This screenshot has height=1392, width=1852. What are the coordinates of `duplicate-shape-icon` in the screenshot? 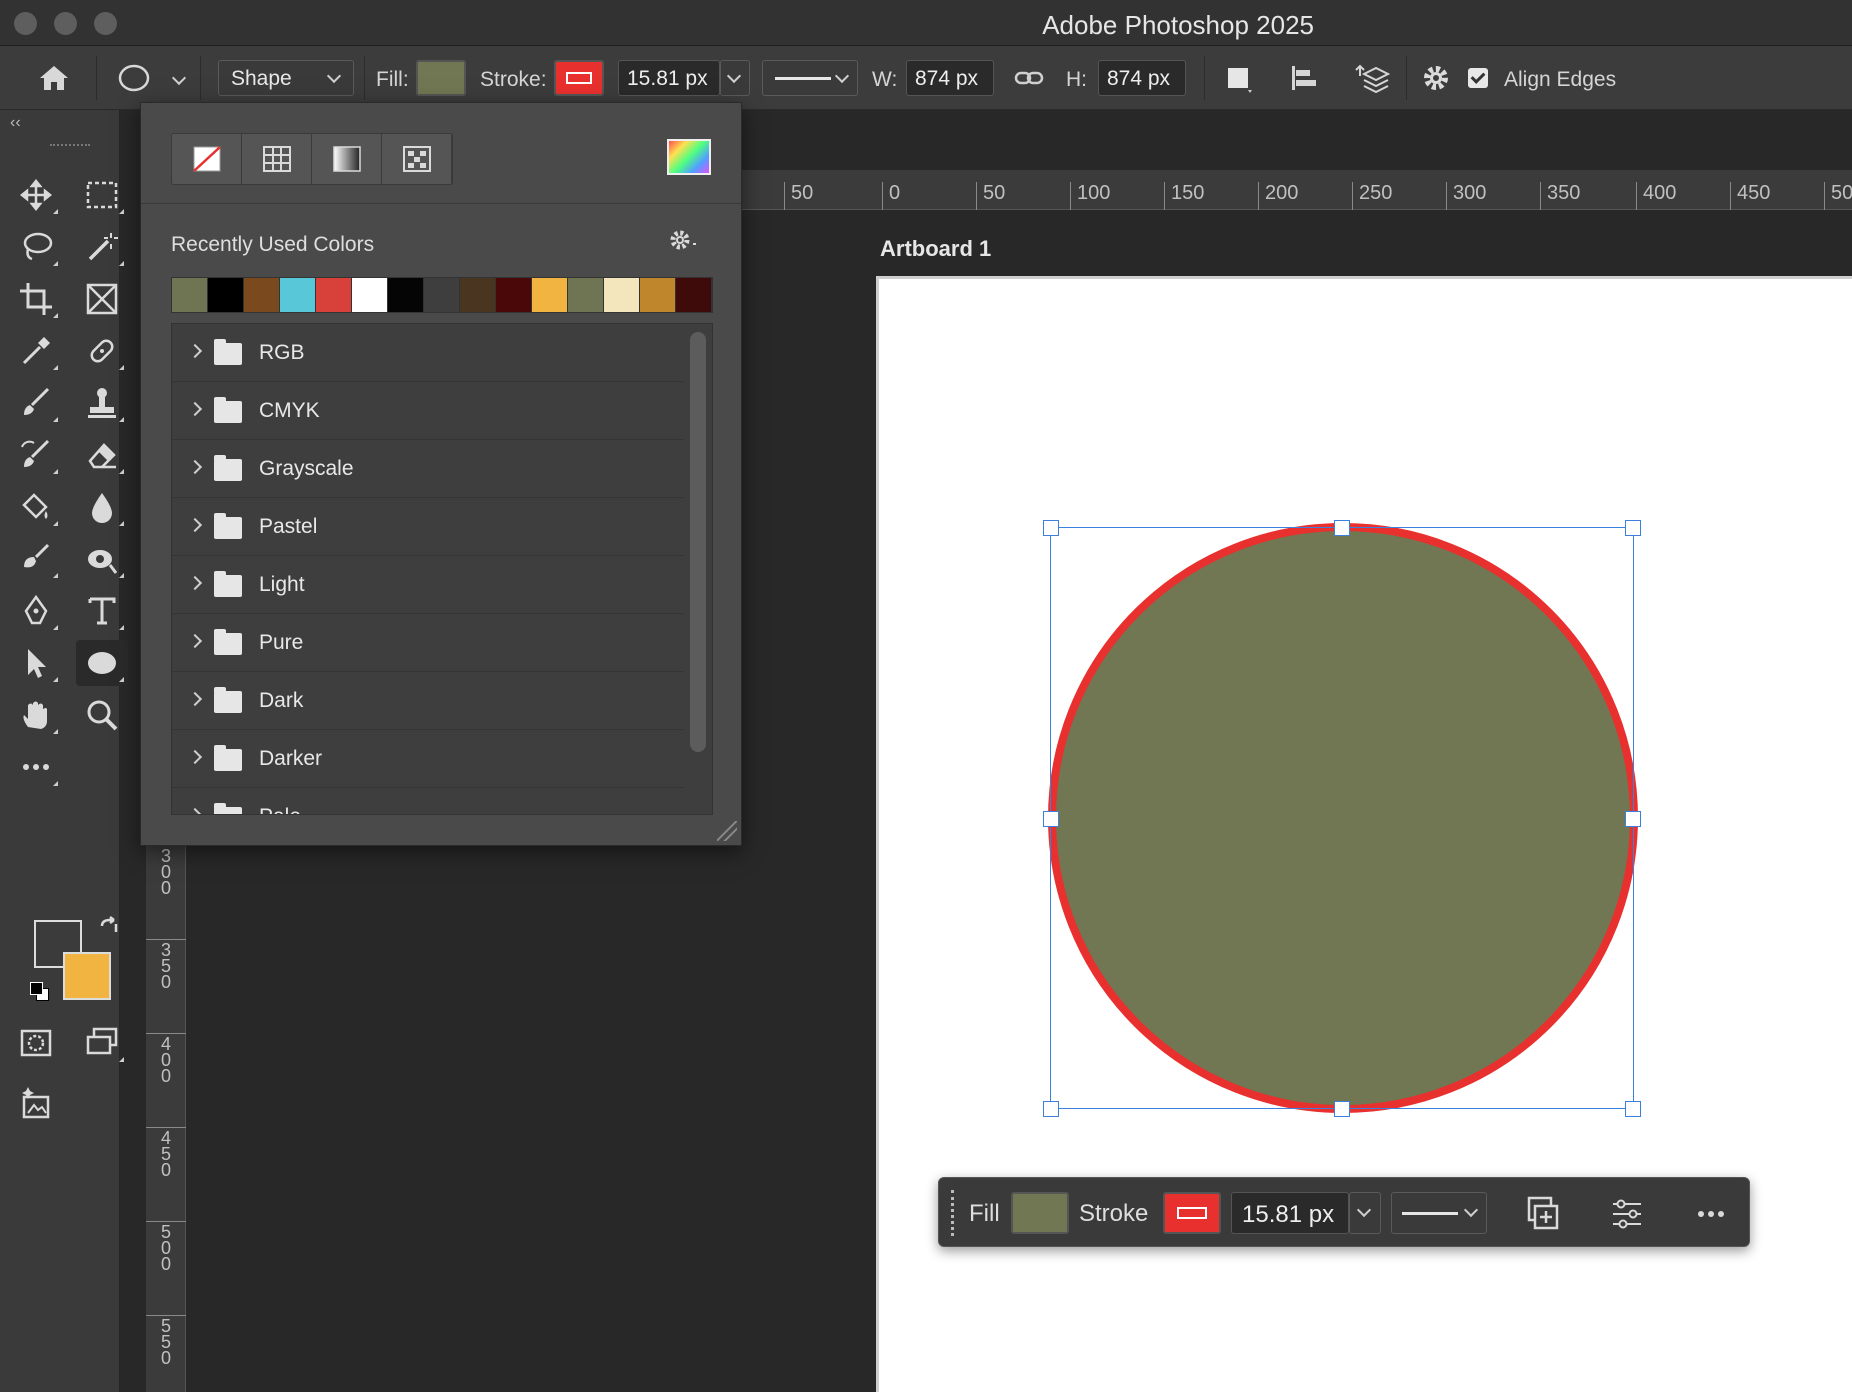 It's located at (1543, 1214).